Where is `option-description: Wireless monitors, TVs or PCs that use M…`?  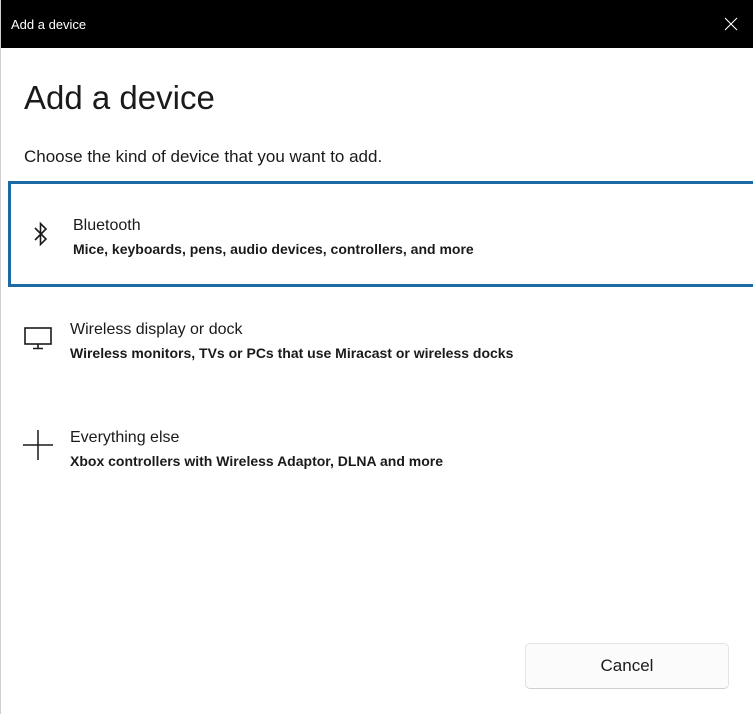
option-description: Wireless monitors, TVs or PCs that use M… is located at coordinates (292, 353).